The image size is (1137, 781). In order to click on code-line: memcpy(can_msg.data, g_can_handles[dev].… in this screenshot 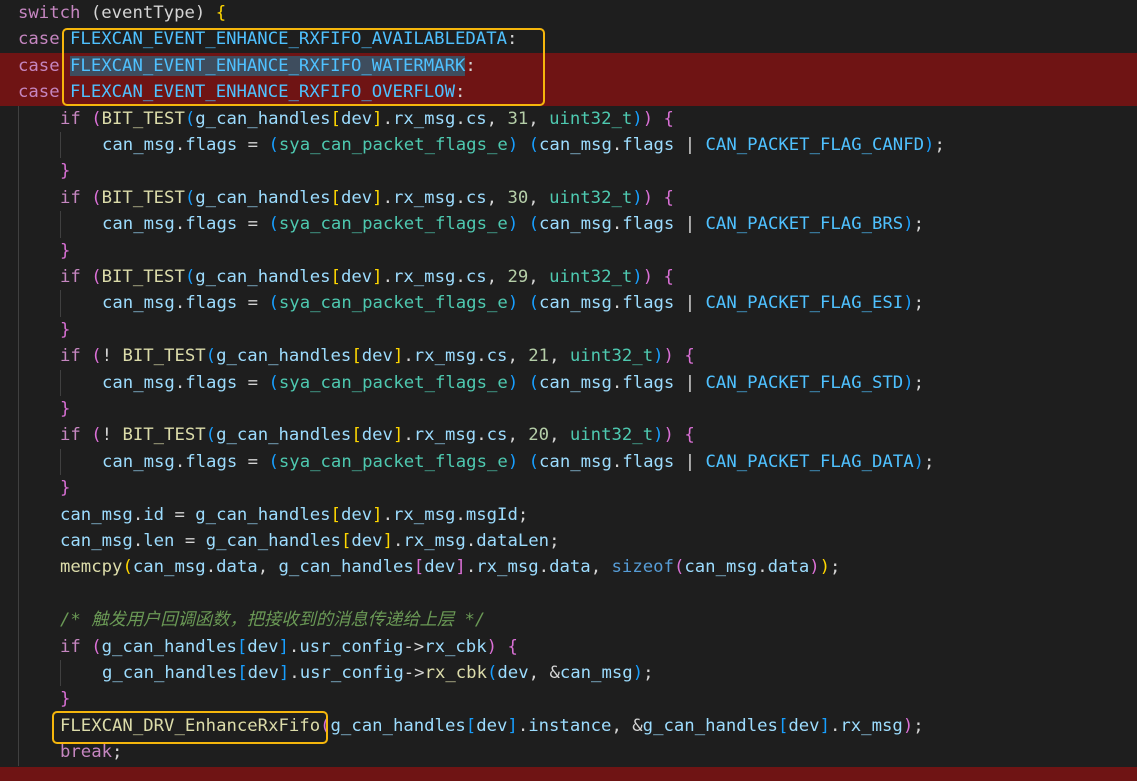, I will do `click(568, 567)`.